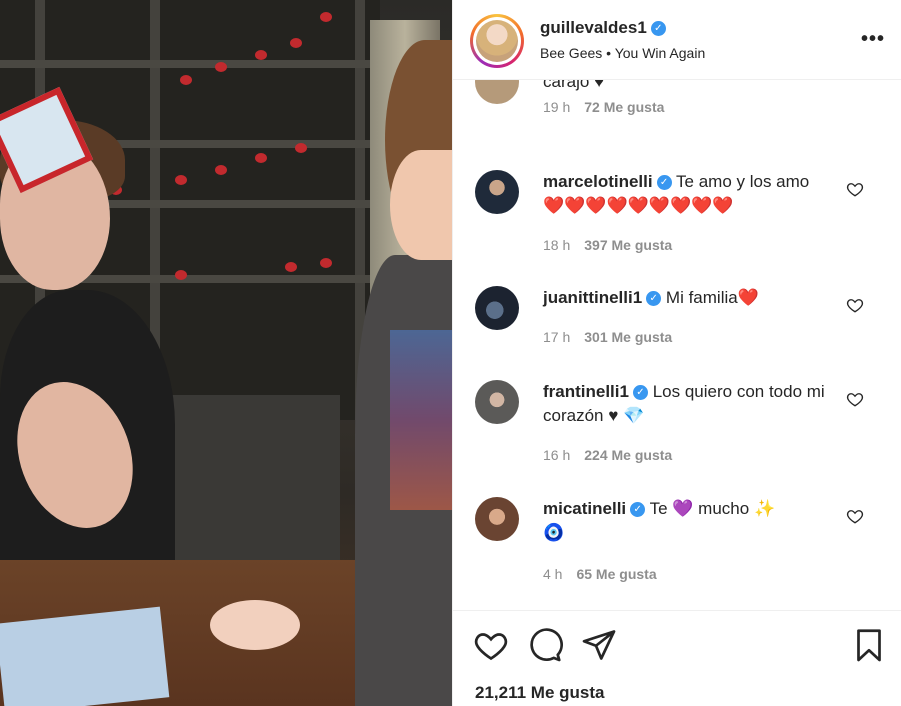 This screenshot has width=901, height=706. Describe the element at coordinates (724, 508) in the screenshot. I see `comment-text: mucho` at that location.